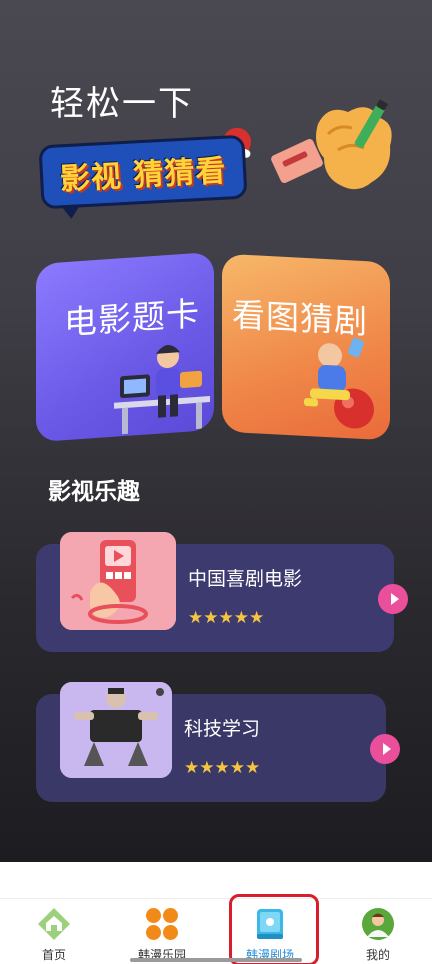 Image resolution: width=432 pixels, height=964 pixels. What do you see at coordinates (53, 955) in the screenshot?
I see `nav-label: 首页` at bounding box center [53, 955].